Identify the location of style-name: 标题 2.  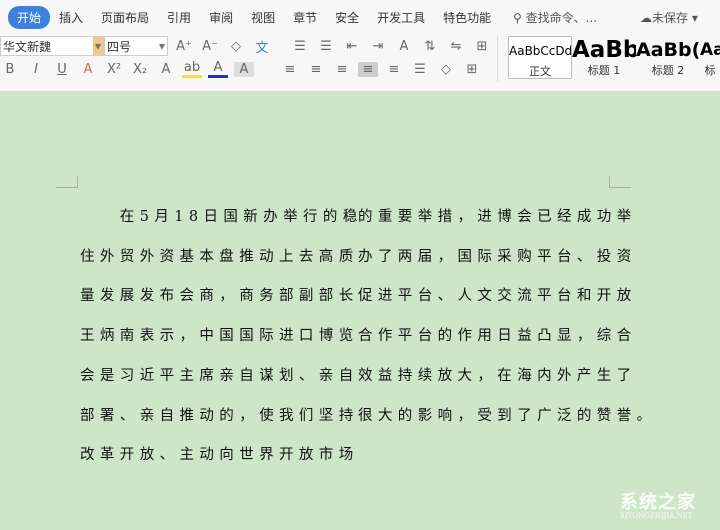
(668, 70).